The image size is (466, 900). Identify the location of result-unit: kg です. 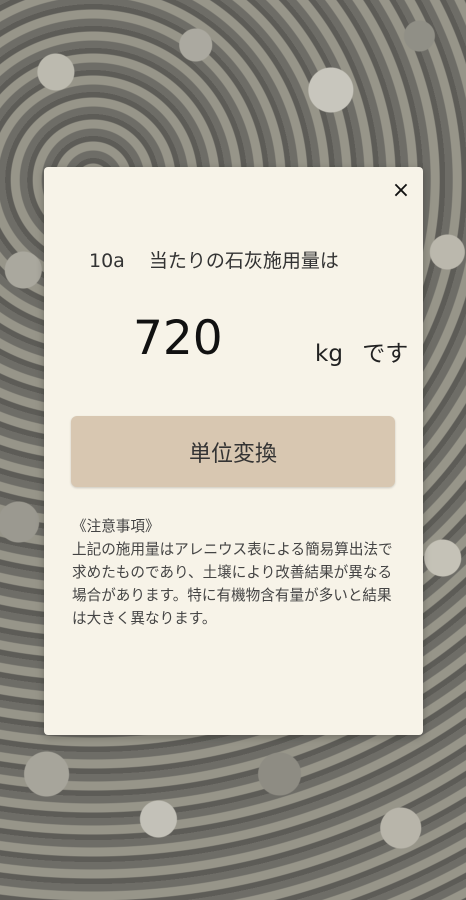
(361, 351).